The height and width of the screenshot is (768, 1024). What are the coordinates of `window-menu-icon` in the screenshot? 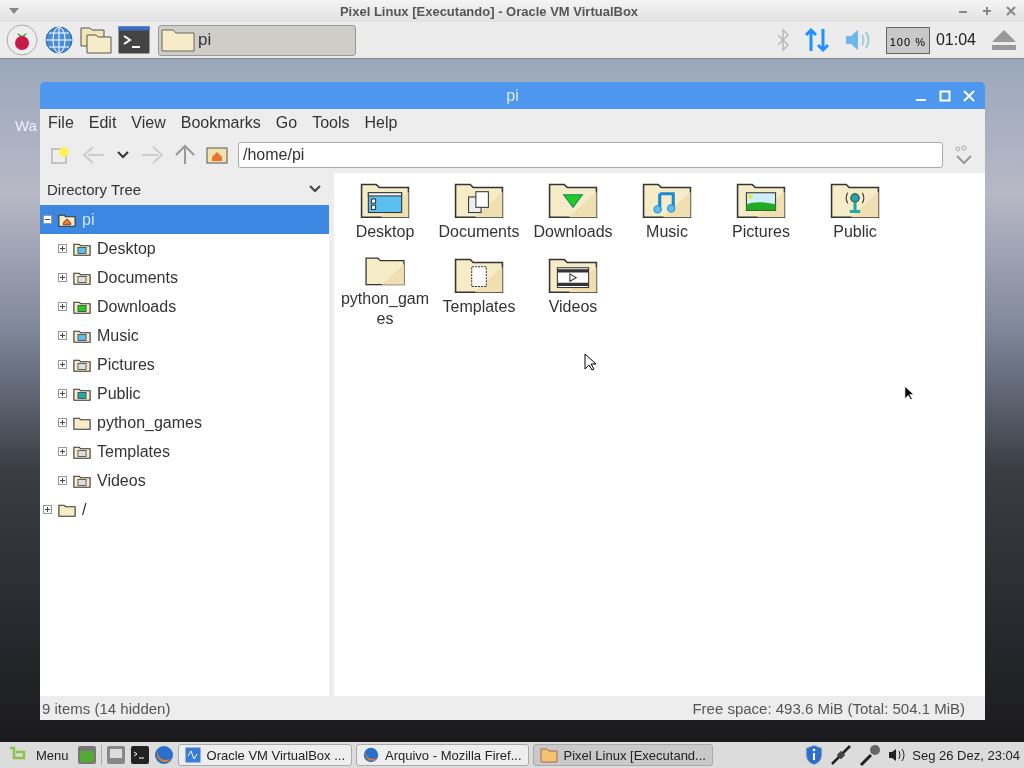 It's located at (14, 11).